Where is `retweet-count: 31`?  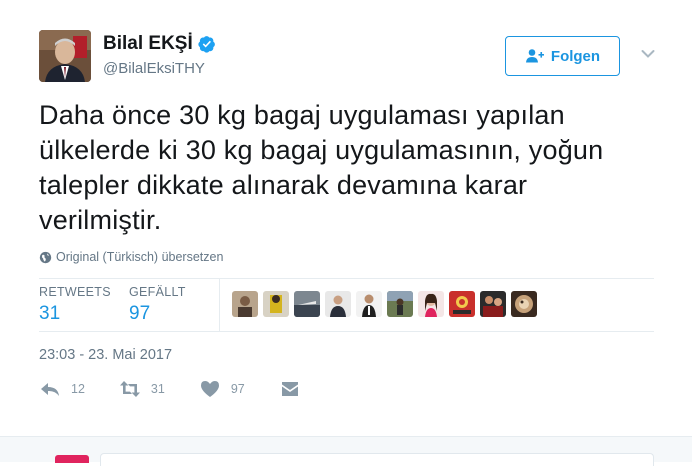 retweet-count: 31 is located at coordinates (157, 389).